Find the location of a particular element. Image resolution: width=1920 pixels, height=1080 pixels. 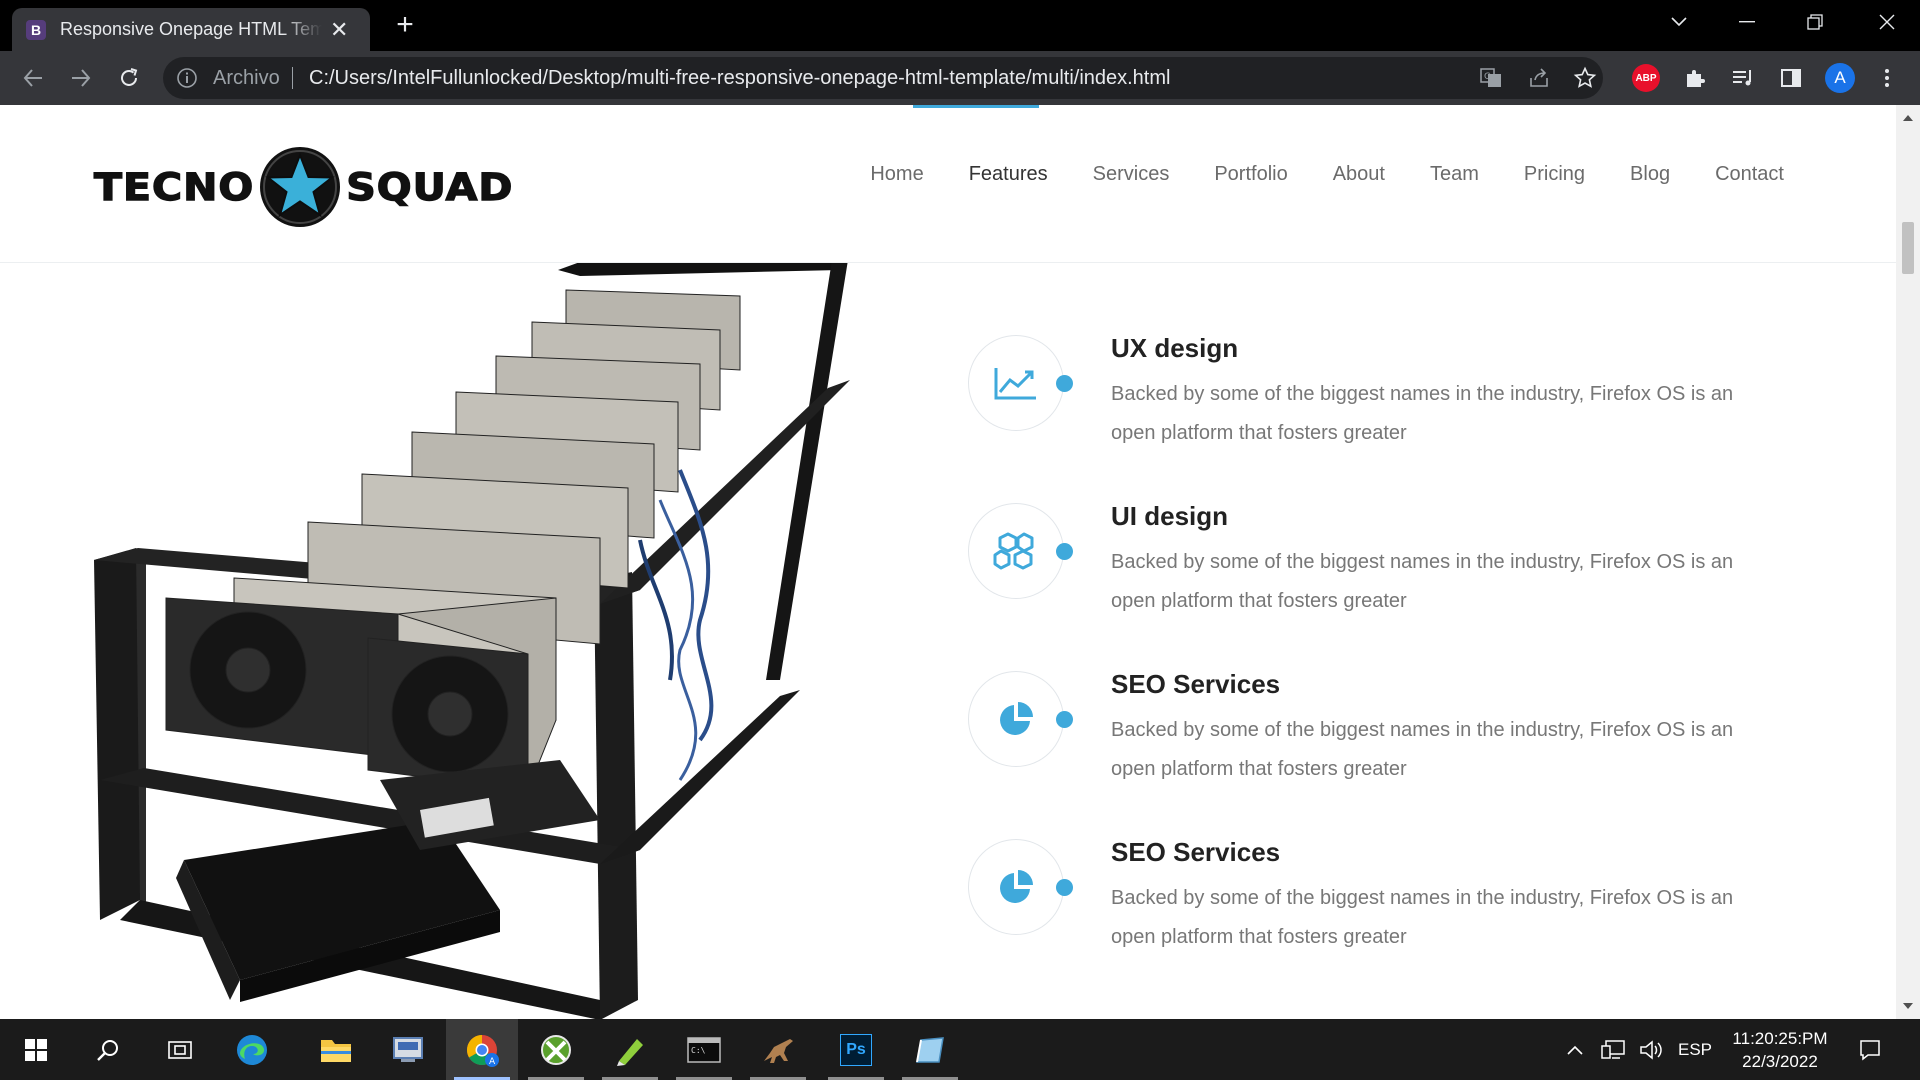

scroll-down-arrow-icon is located at coordinates (1908, 1006).